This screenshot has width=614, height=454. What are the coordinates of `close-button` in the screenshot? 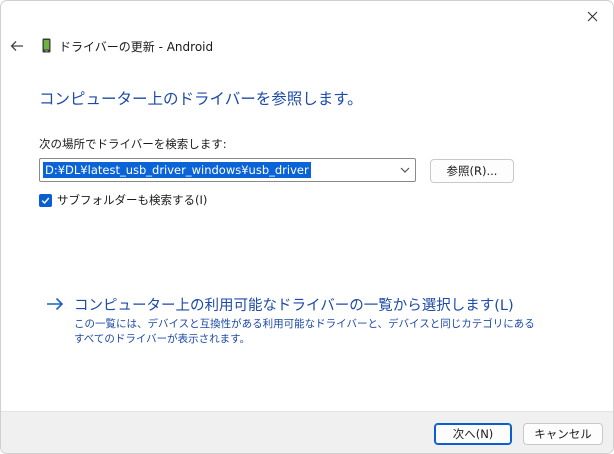 It's located at (592, 16).